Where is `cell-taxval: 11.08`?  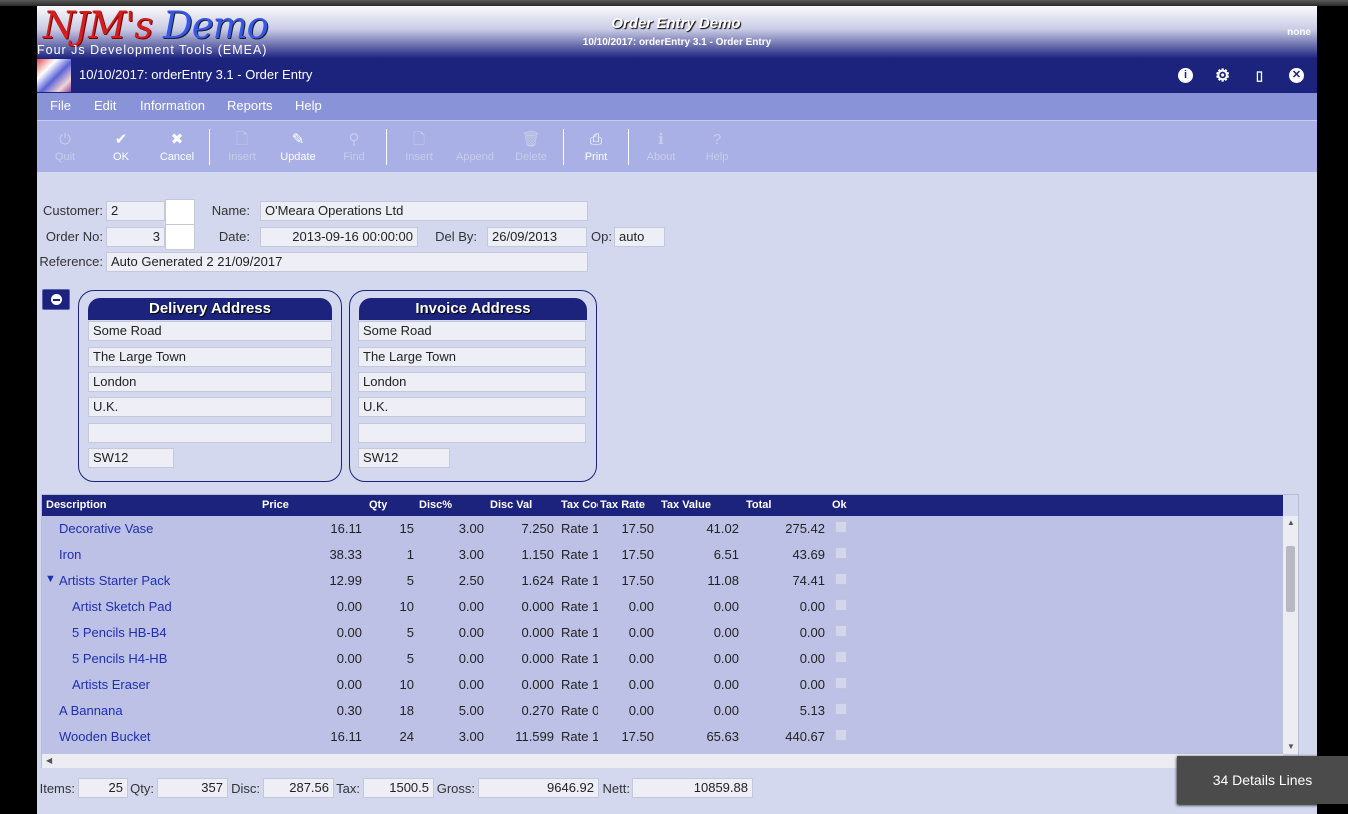 cell-taxval: 11.08 is located at coordinates (700, 580).